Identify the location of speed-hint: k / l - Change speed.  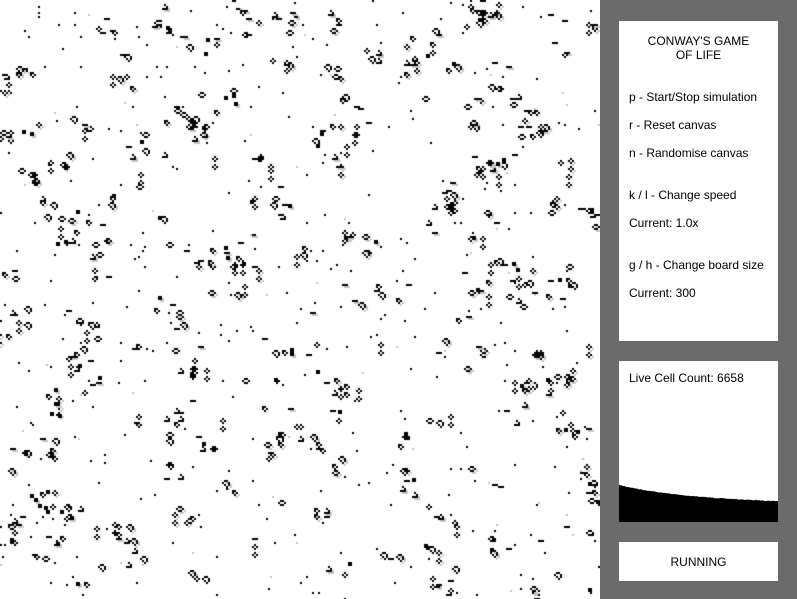
(683, 195).